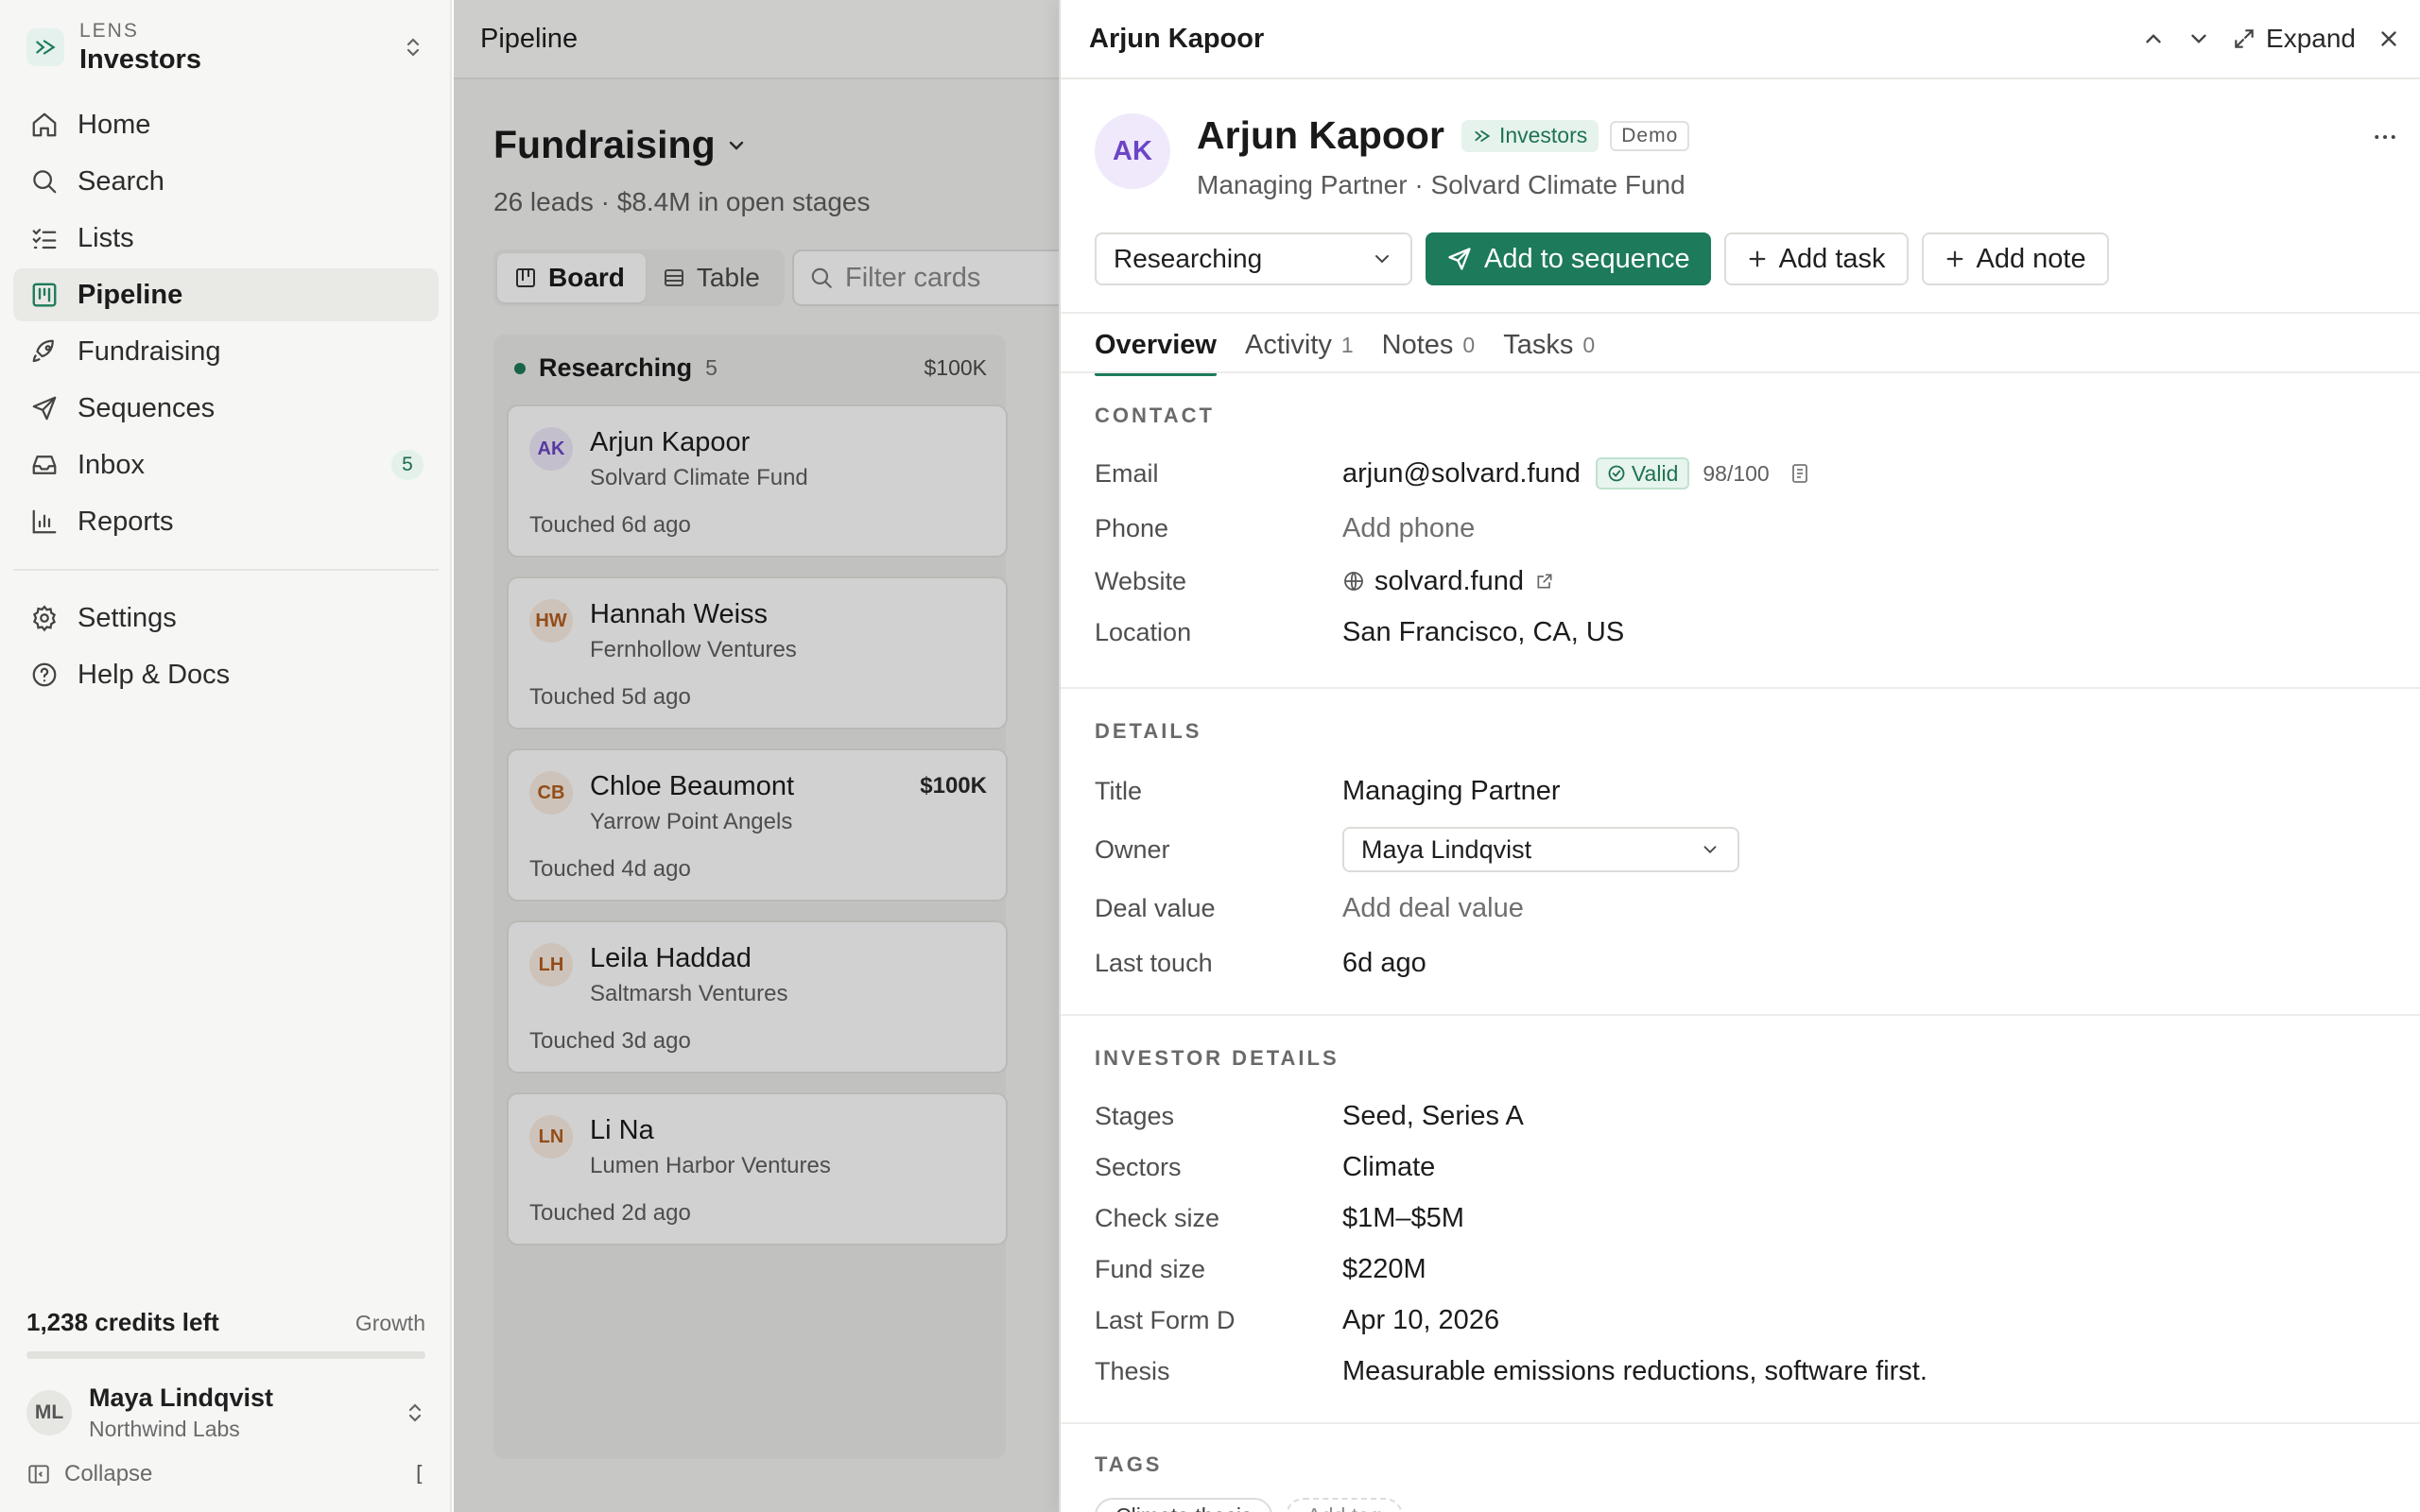 This screenshot has height=1512, width=2420. Describe the element at coordinates (699, 477) in the screenshot. I see `card-org: Solvard Climate Fund` at that location.